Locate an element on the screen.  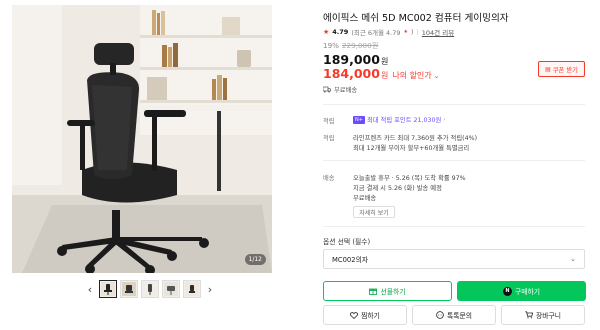
buy-button-label: 구매하기 is located at coordinates (527, 292).